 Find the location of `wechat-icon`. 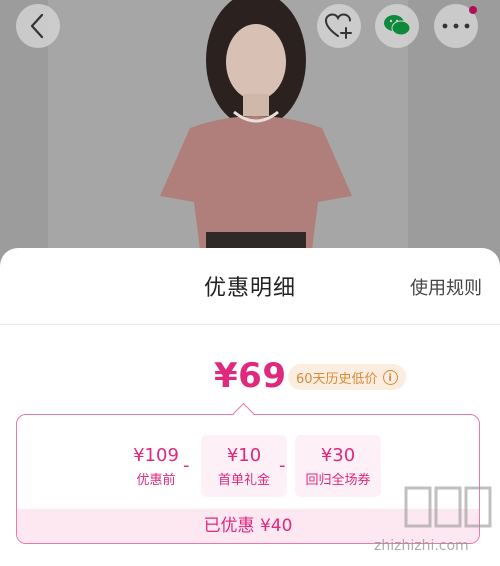

wechat-icon is located at coordinates (397, 25).